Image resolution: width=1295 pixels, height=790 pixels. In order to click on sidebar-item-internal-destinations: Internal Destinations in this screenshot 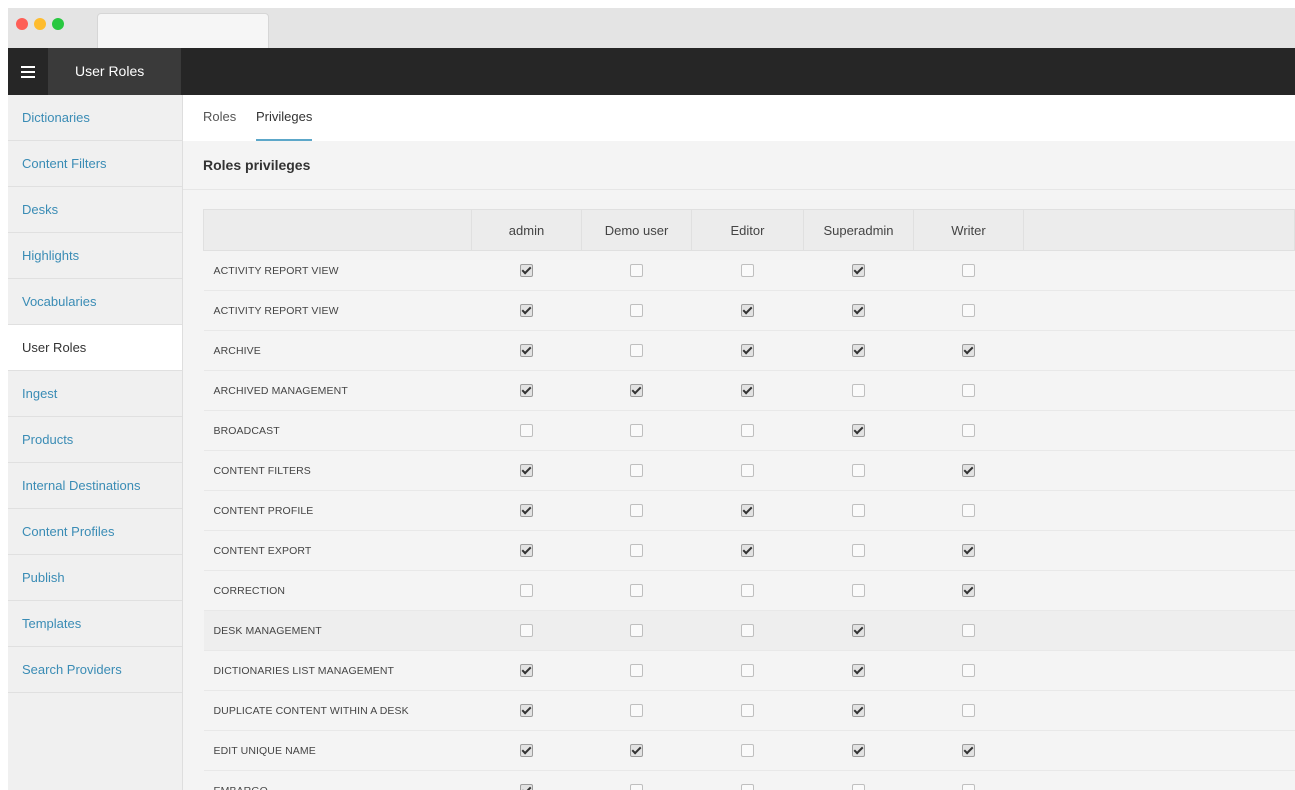, I will do `click(95, 486)`.